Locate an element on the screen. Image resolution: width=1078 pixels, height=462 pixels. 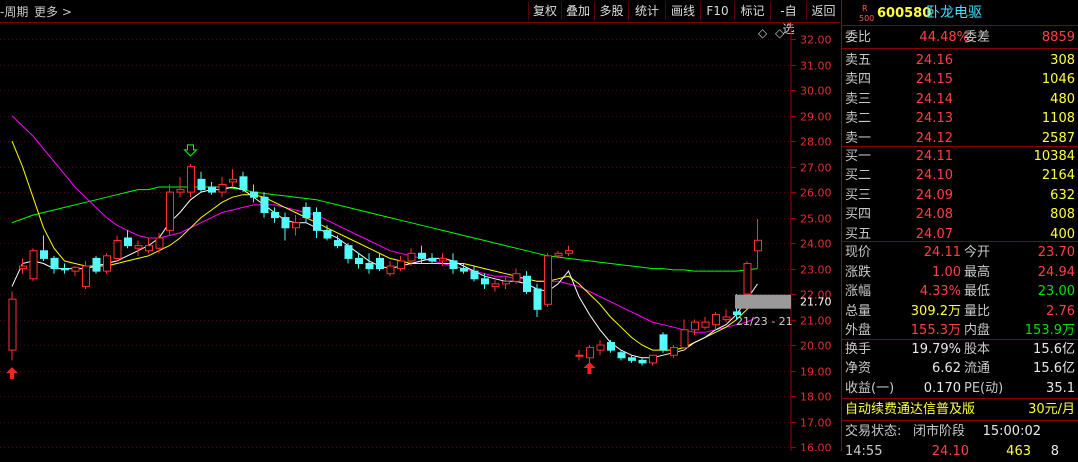
promo-price: 30元/月 is located at coordinates (1051, 409).